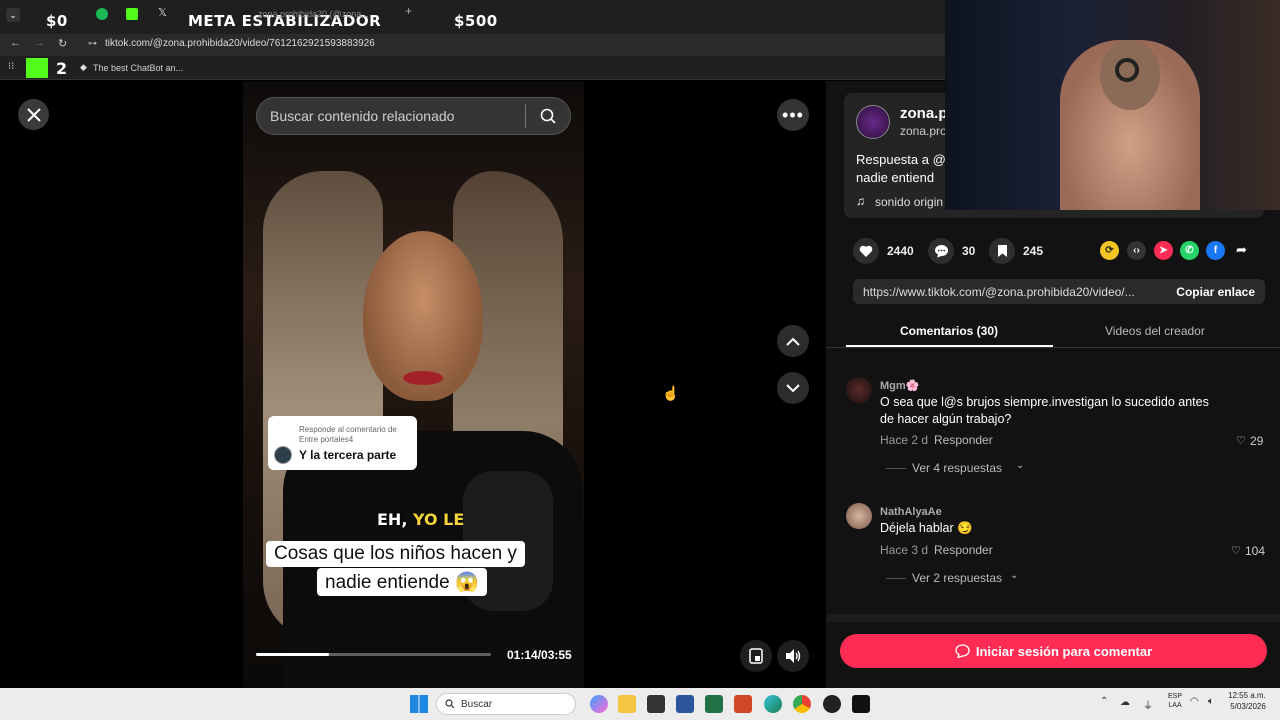 Image resolution: width=1280 pixels, height=720 pixels. Describe the element at coordinates (909, 202) in the screenshot. I see `post-sound: sonido origin` at that location.